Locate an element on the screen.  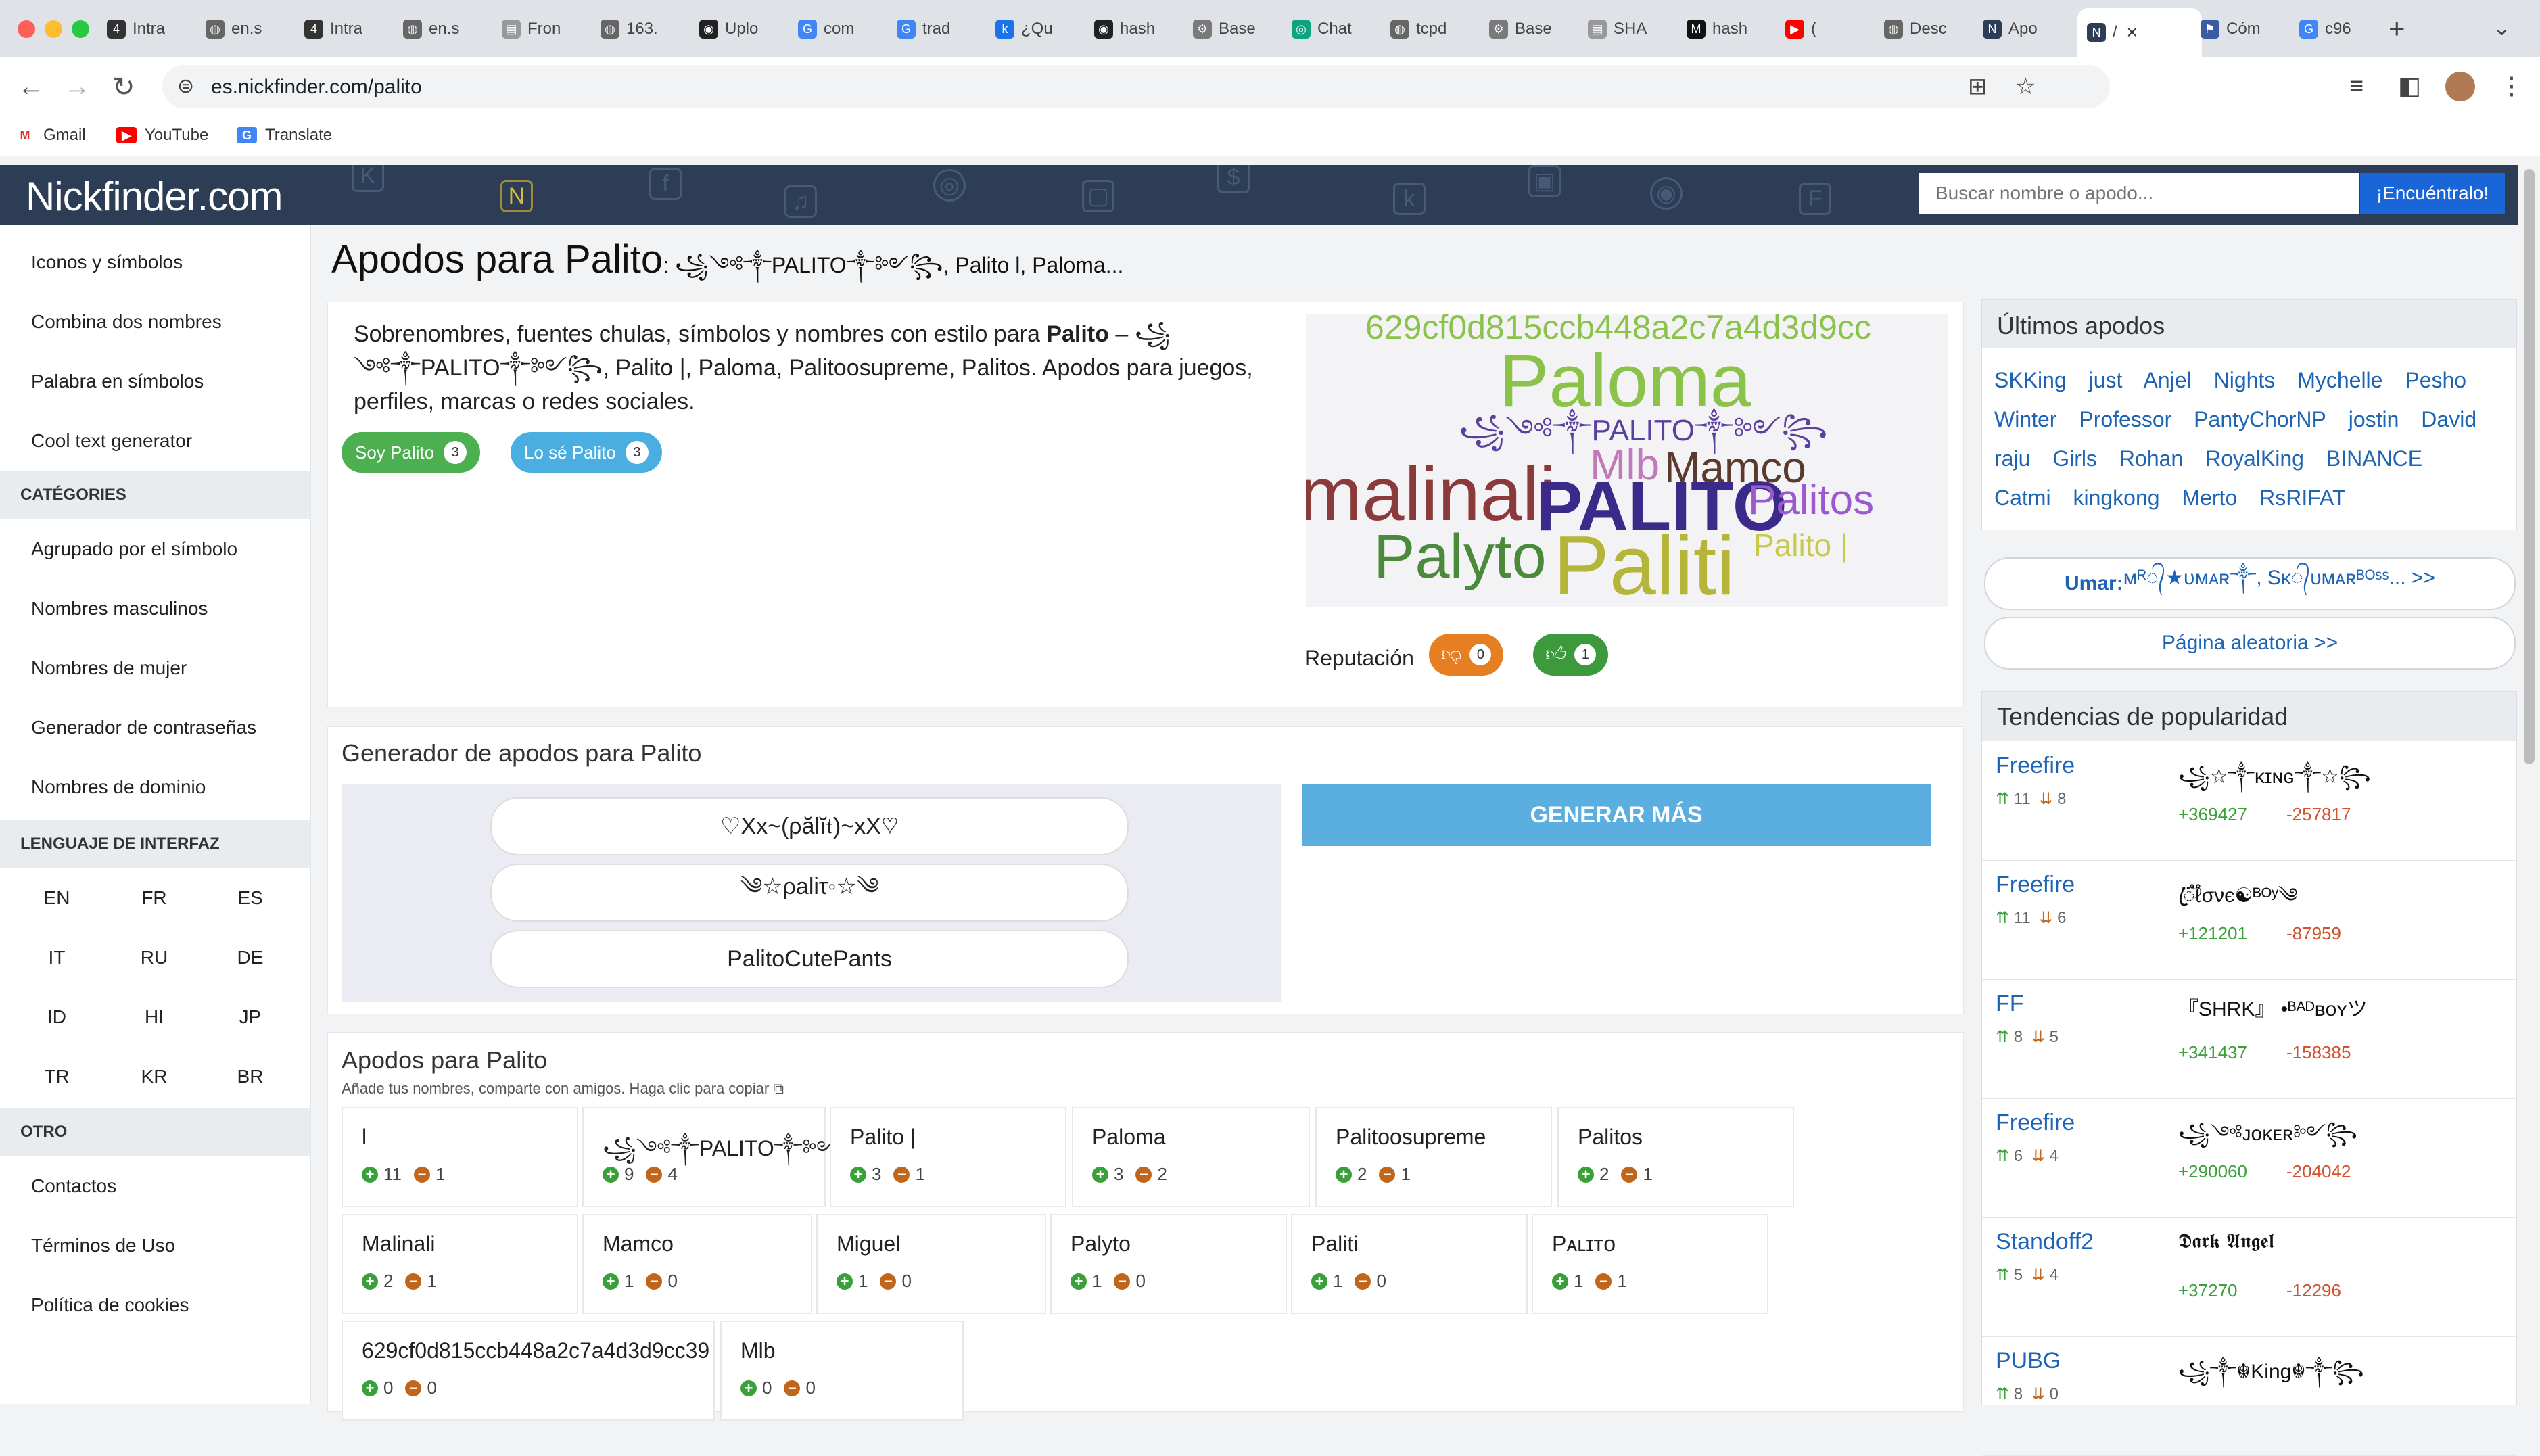
latest-nick-link: David is located at coordinates (2448, 419).